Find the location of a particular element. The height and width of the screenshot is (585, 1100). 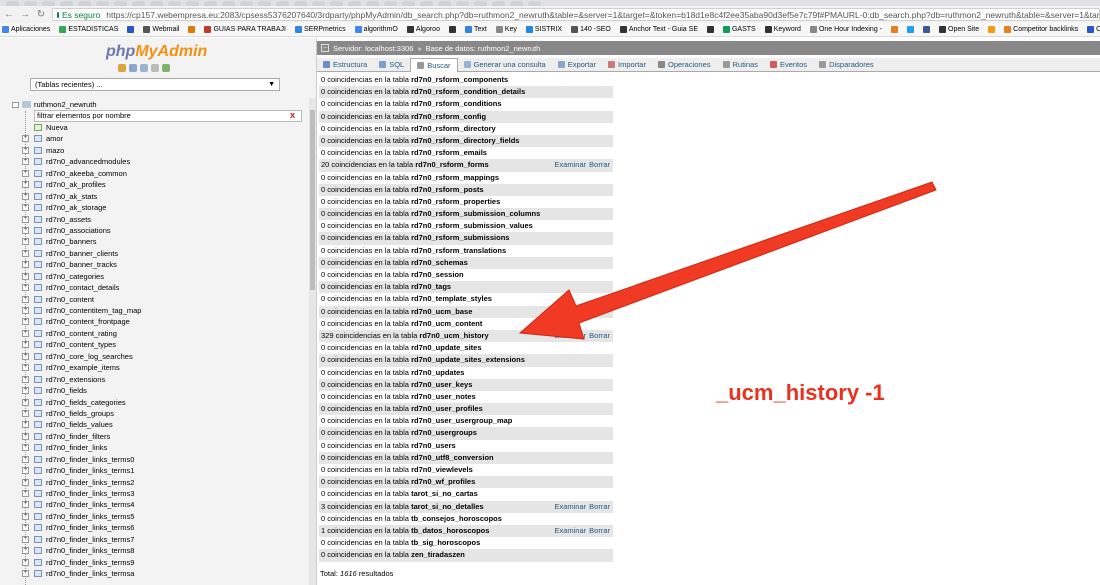

bookmark-item: Text is located at coordinates (475, 29).